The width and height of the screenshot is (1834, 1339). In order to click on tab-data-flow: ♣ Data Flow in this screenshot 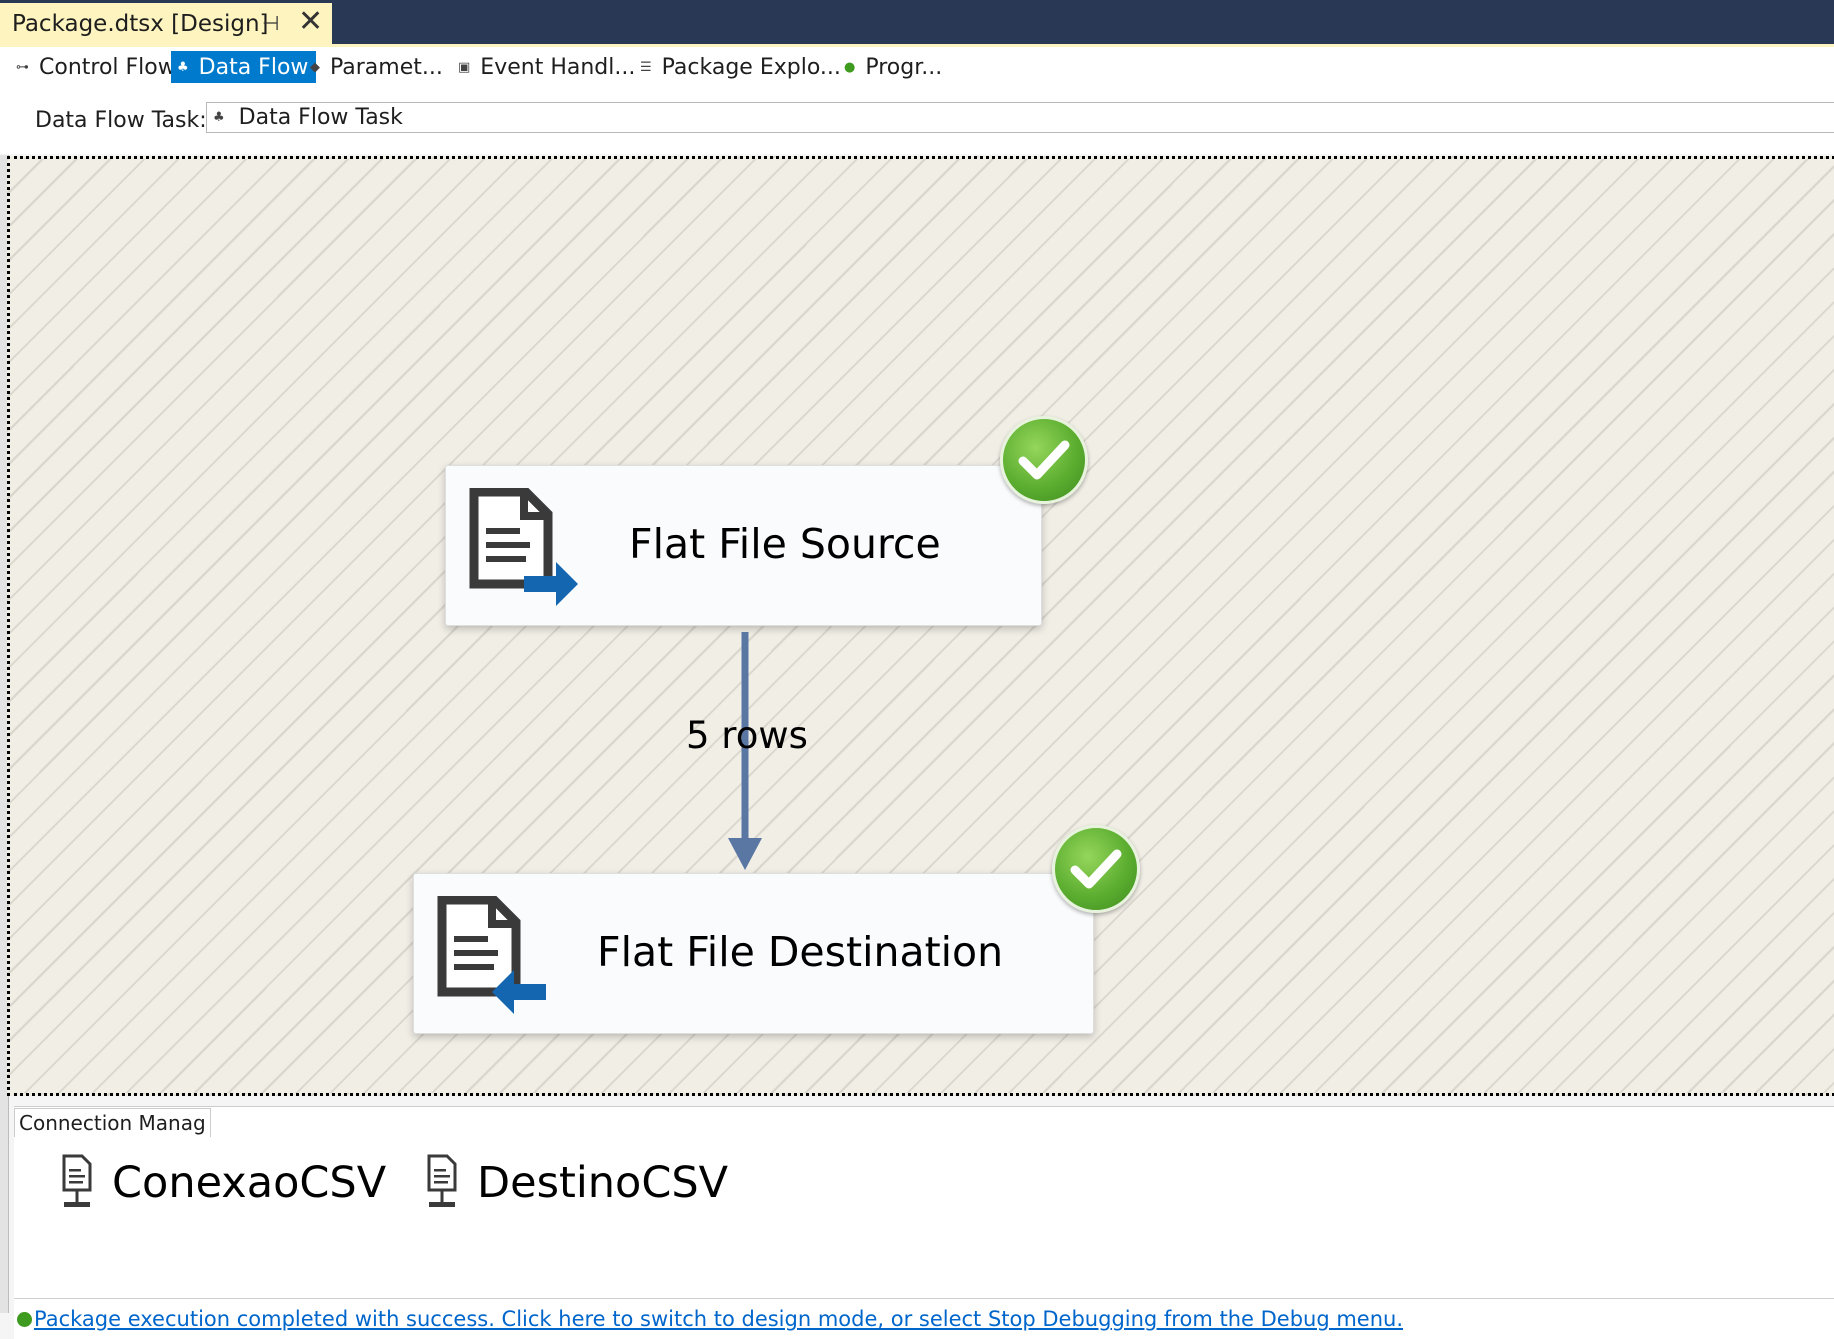, I will do `click(244, 67)`.